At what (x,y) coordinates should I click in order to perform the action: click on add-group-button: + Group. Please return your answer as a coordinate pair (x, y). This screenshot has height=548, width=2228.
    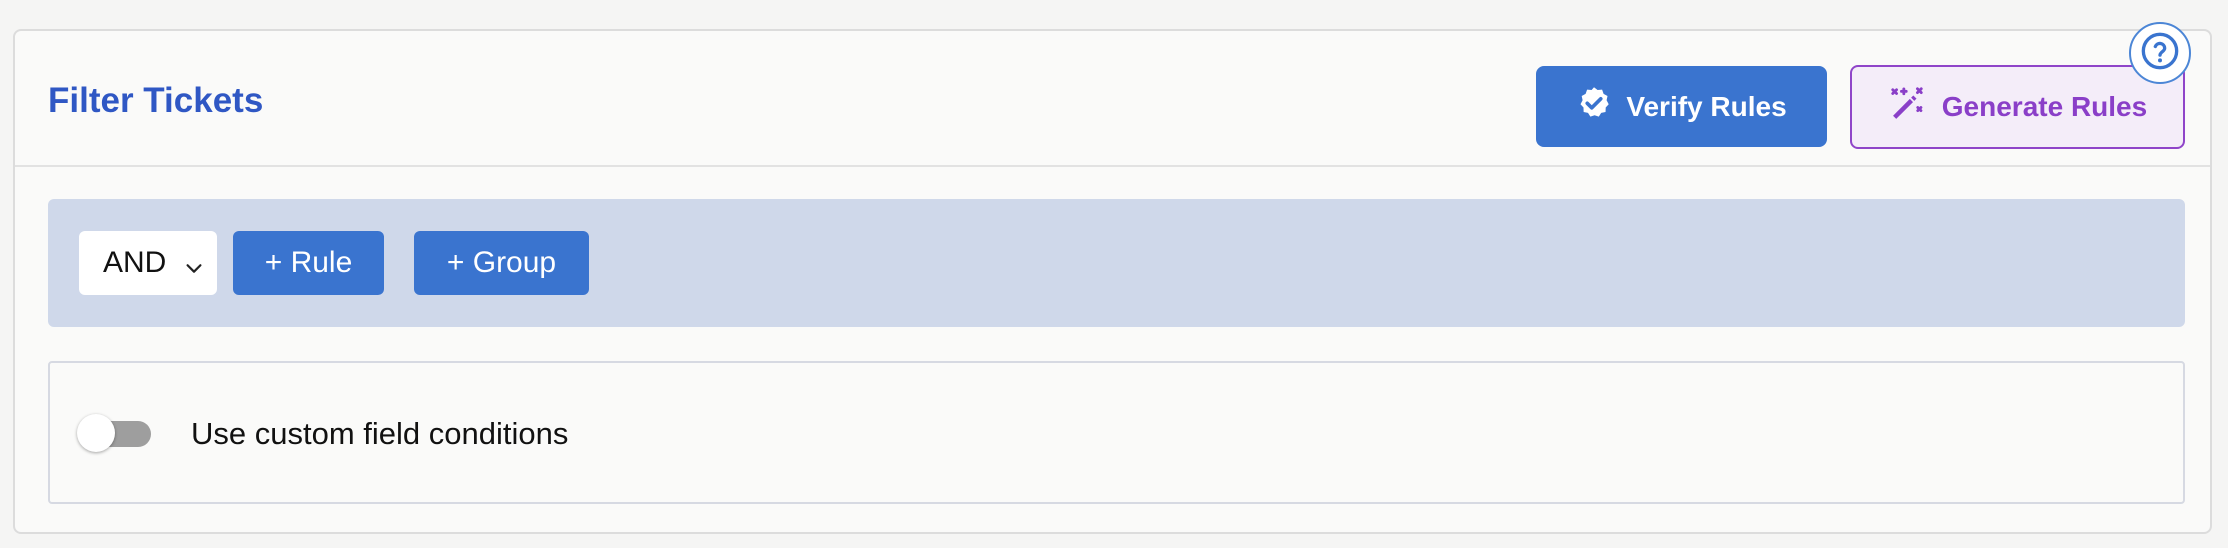
    Looking at the image, I should click on (501, 263).